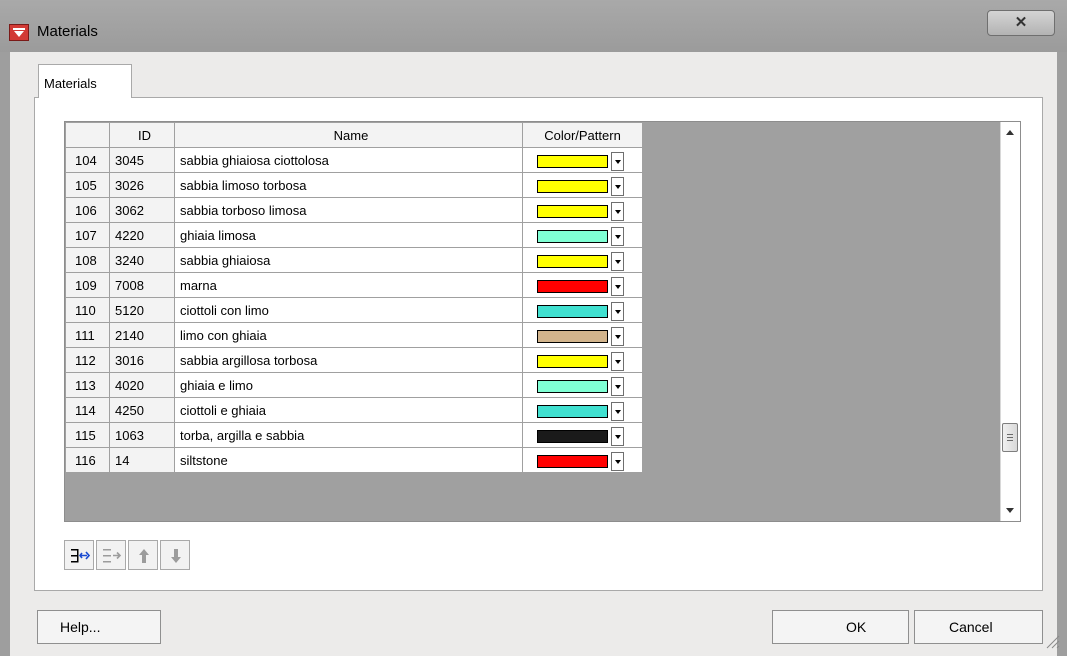 This screenshot has height=656, width=1067. Describe the element at coordinates (142, 385) in the screenshot. I see `id-cell: 4020` at that location.